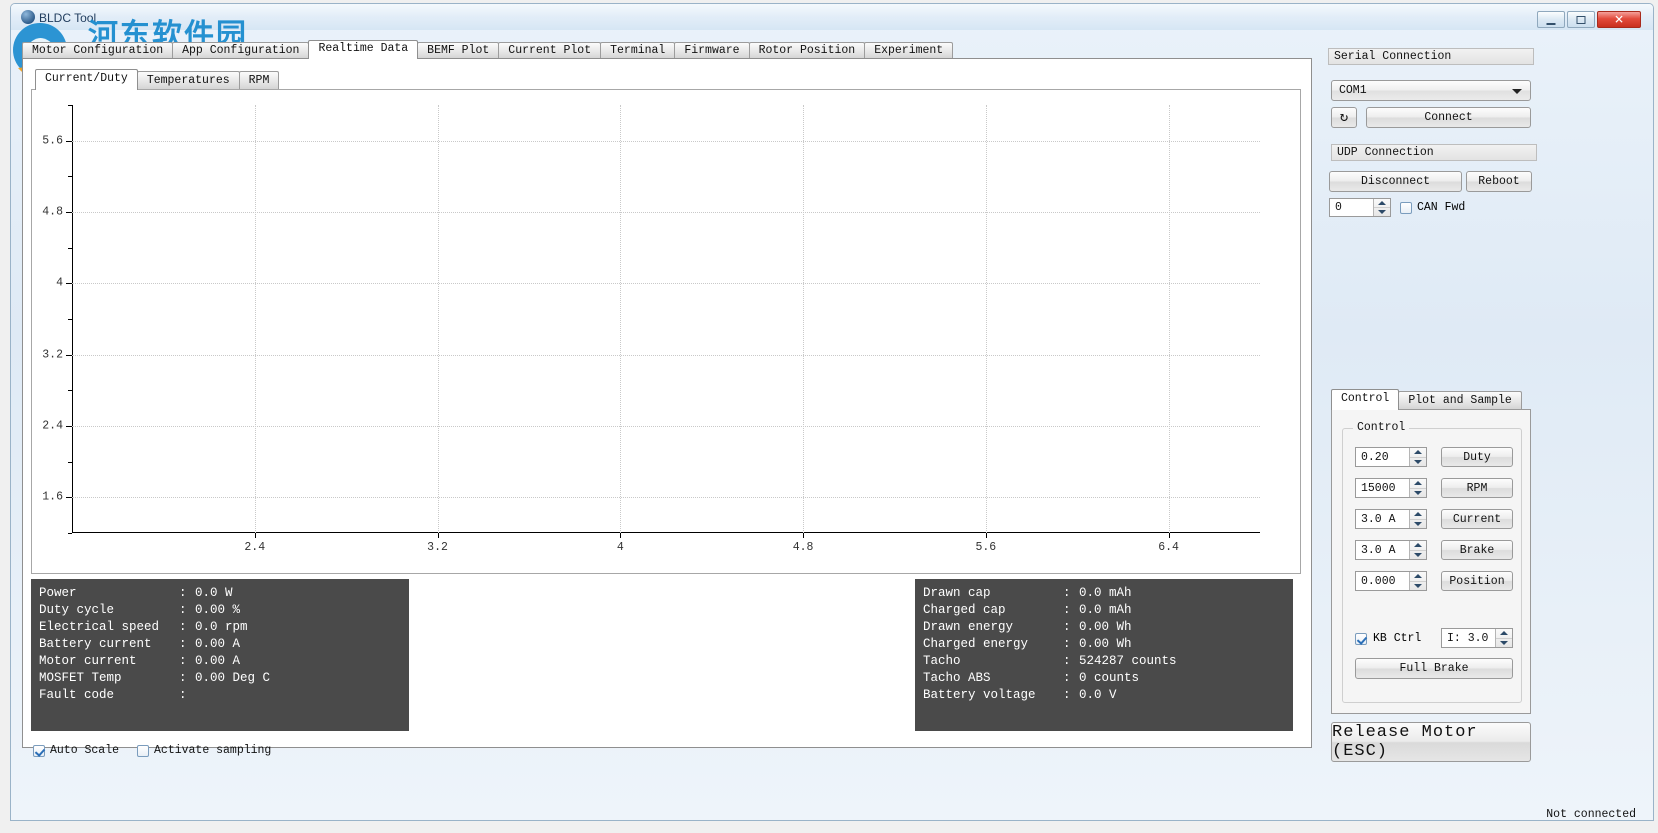  Describe the element at coordinates (1551, 19) in the screenshot. I see `minimize-button` at that location.